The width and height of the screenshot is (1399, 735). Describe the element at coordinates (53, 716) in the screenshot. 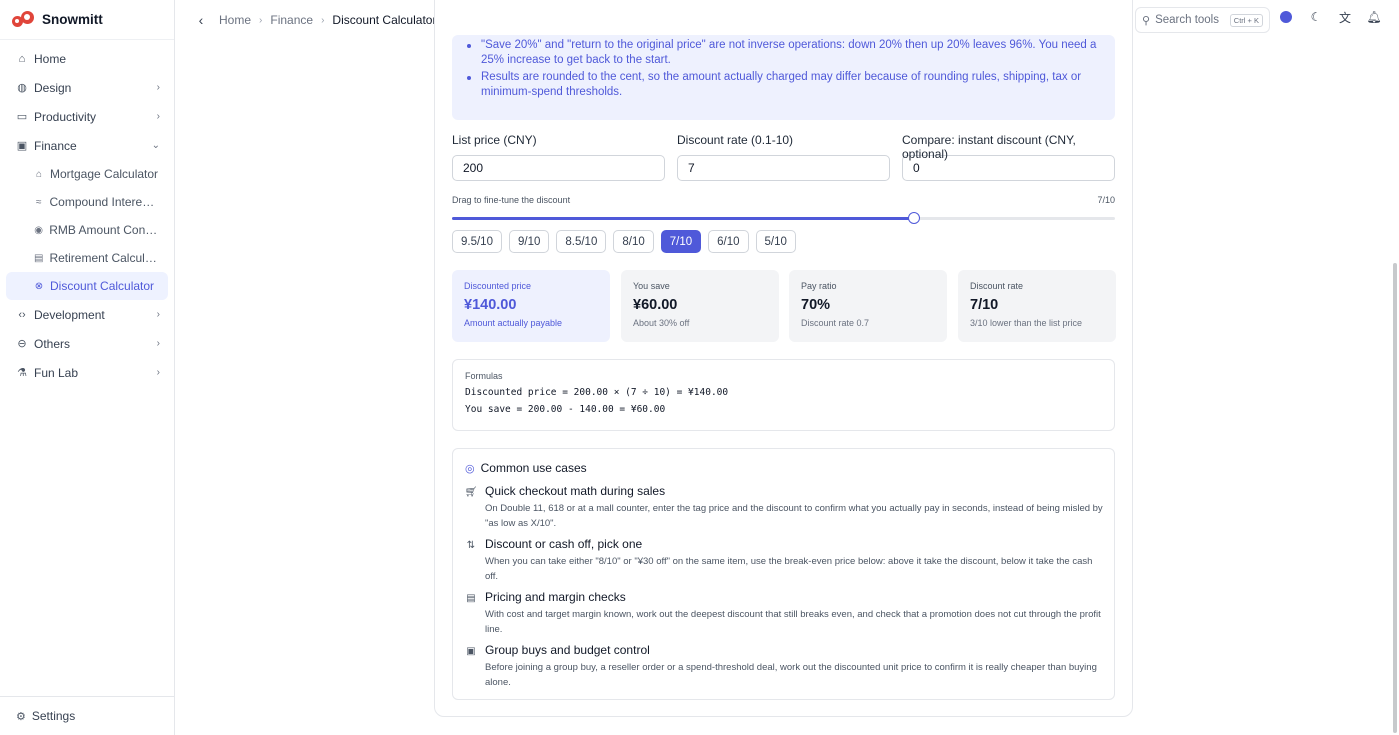

I see `settings-label: Settings` at that location.